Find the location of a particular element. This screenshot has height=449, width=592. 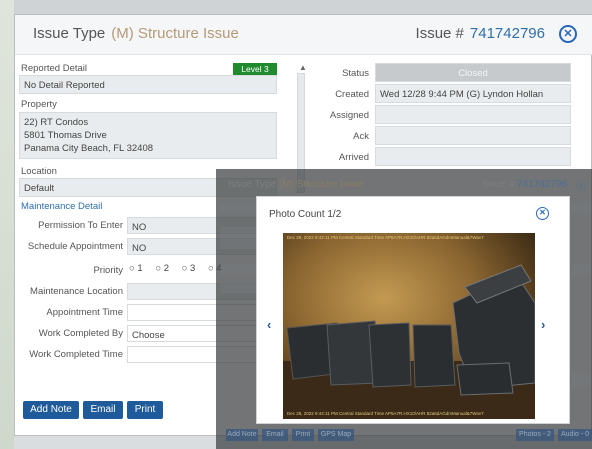

ack-field is located at coordinates (473, 135).